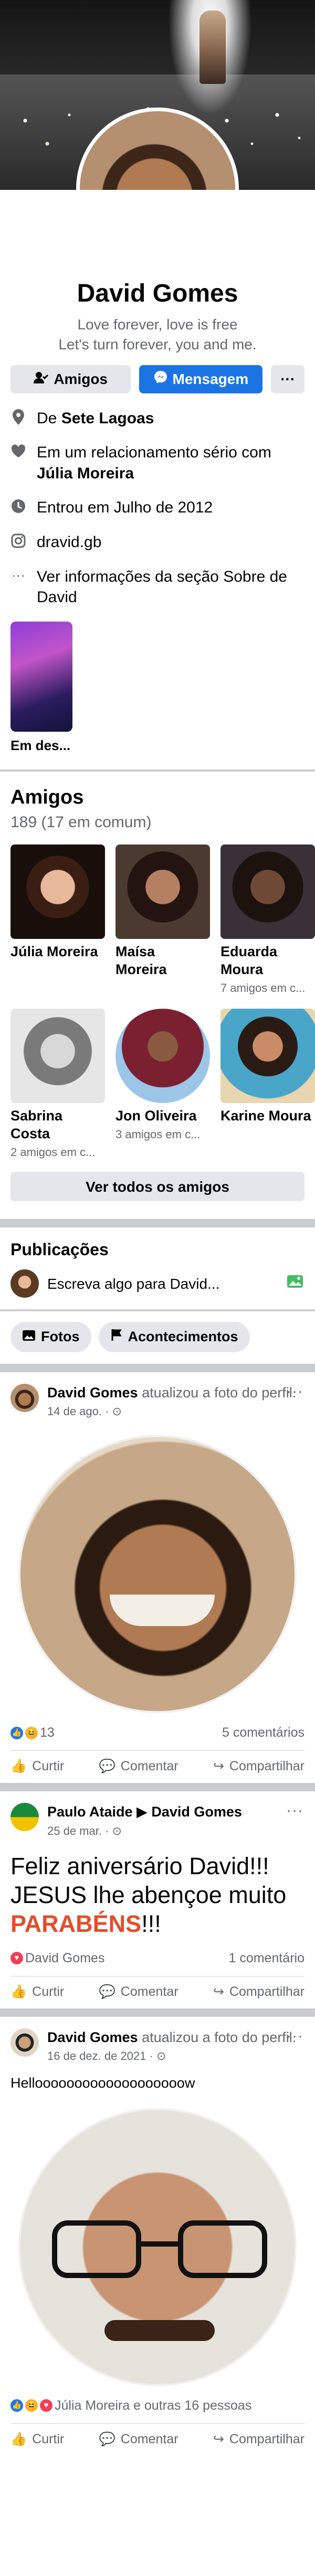 This screenshot has height=2576, width=315. I want to click on post-target: David Gomes, so click(196, 1812).